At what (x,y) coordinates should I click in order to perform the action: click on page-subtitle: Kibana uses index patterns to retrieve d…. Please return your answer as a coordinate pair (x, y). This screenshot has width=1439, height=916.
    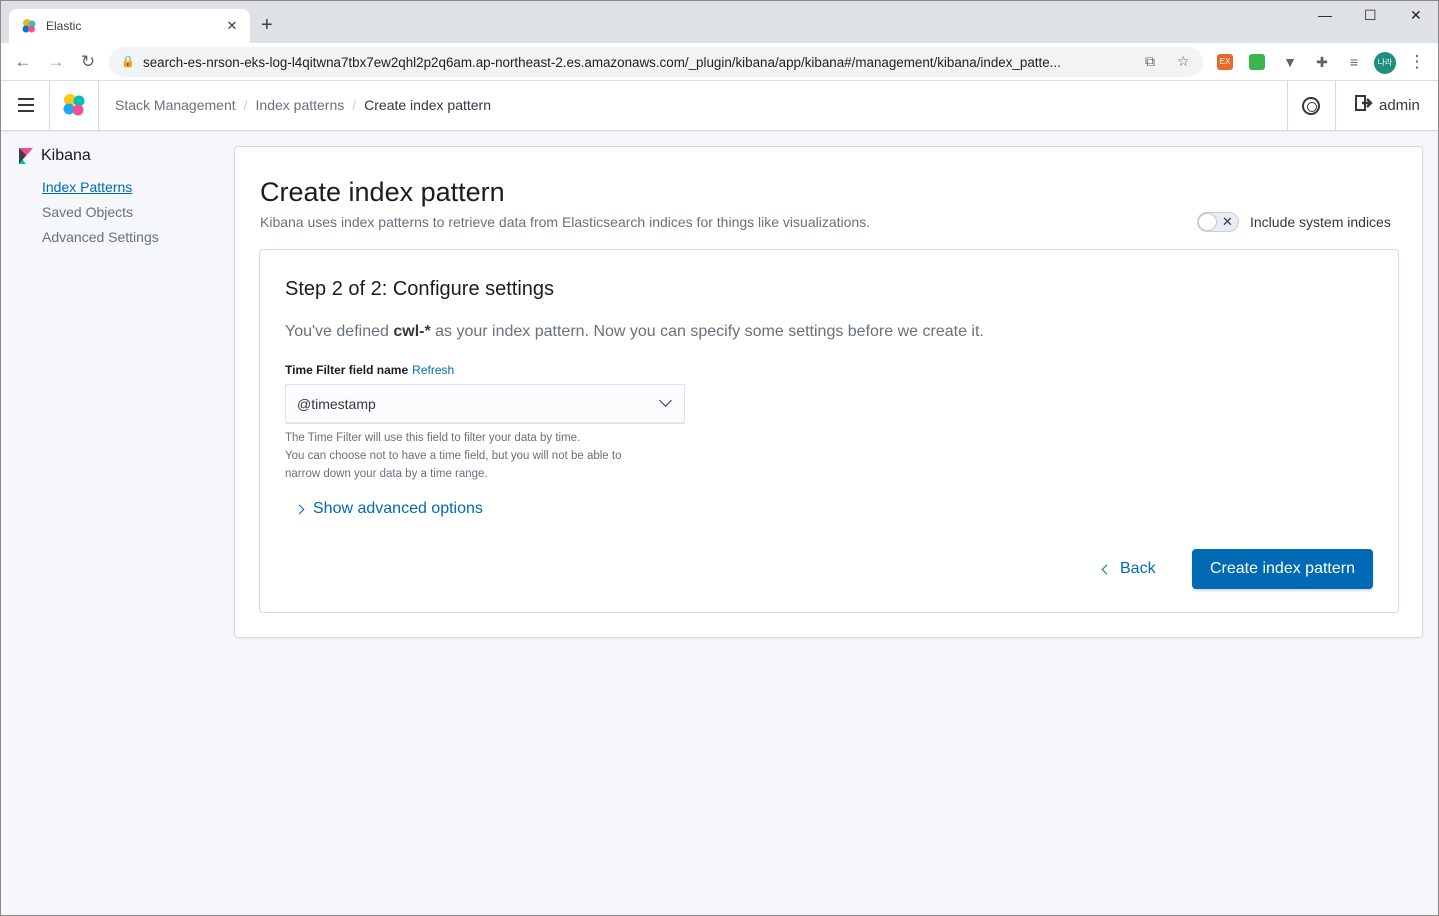
    Looking at the image, I should click on (565, 222).